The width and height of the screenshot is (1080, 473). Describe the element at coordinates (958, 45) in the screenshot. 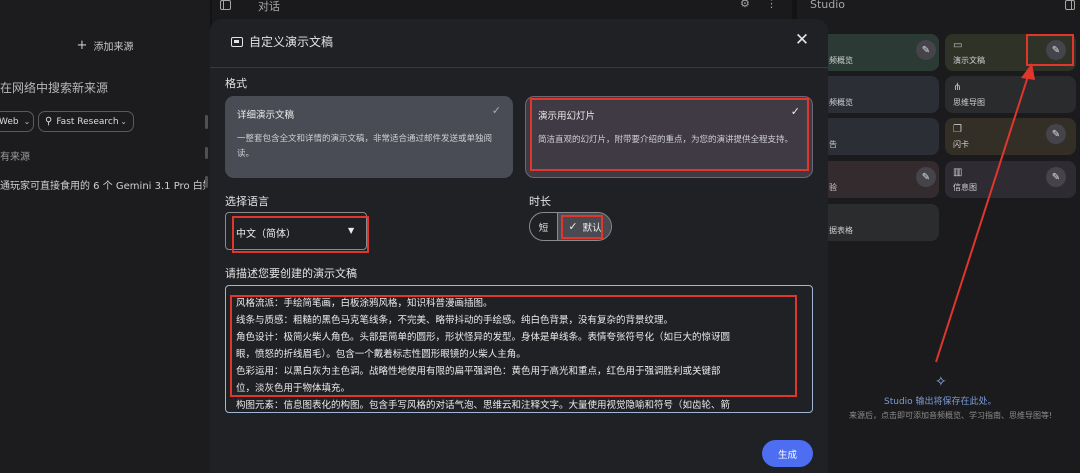

I see `slides-icon: ▭` at that location.